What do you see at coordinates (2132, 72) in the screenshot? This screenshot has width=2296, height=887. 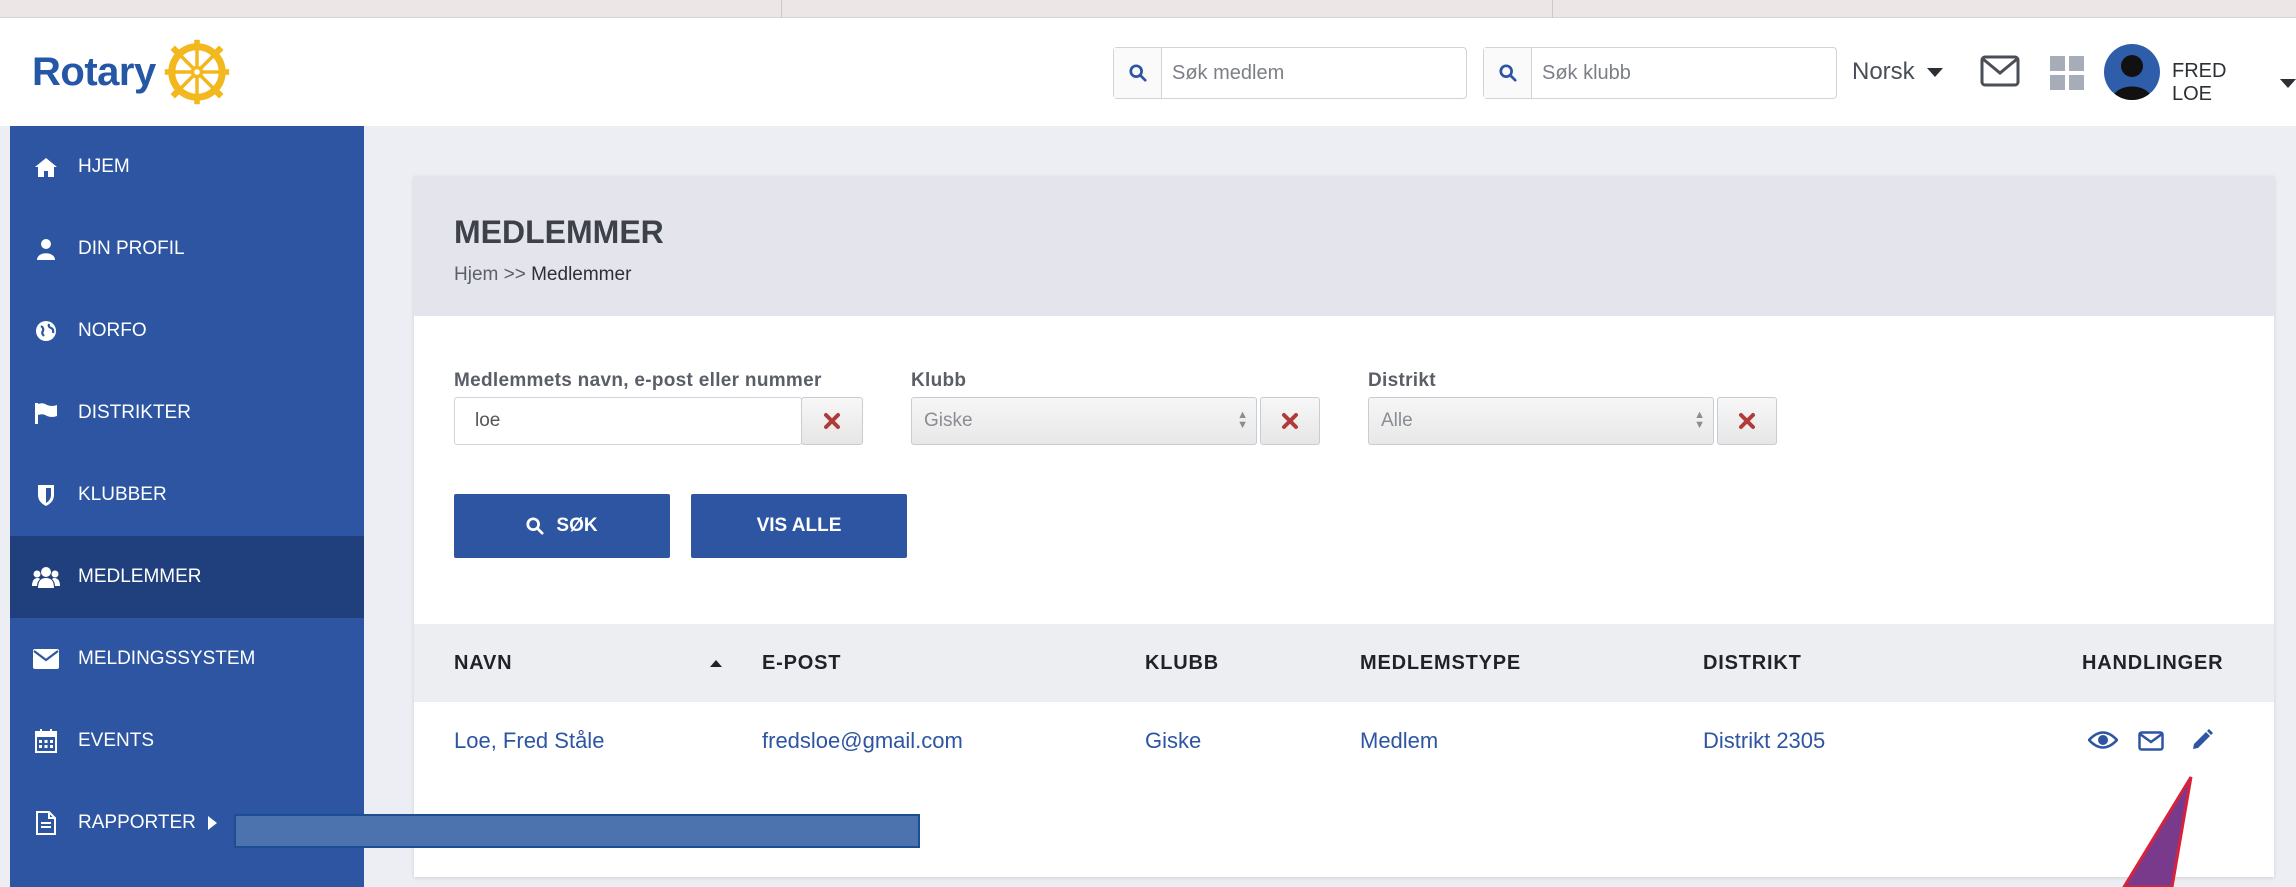 I see `avatar` at bounding box center [2132, 72].